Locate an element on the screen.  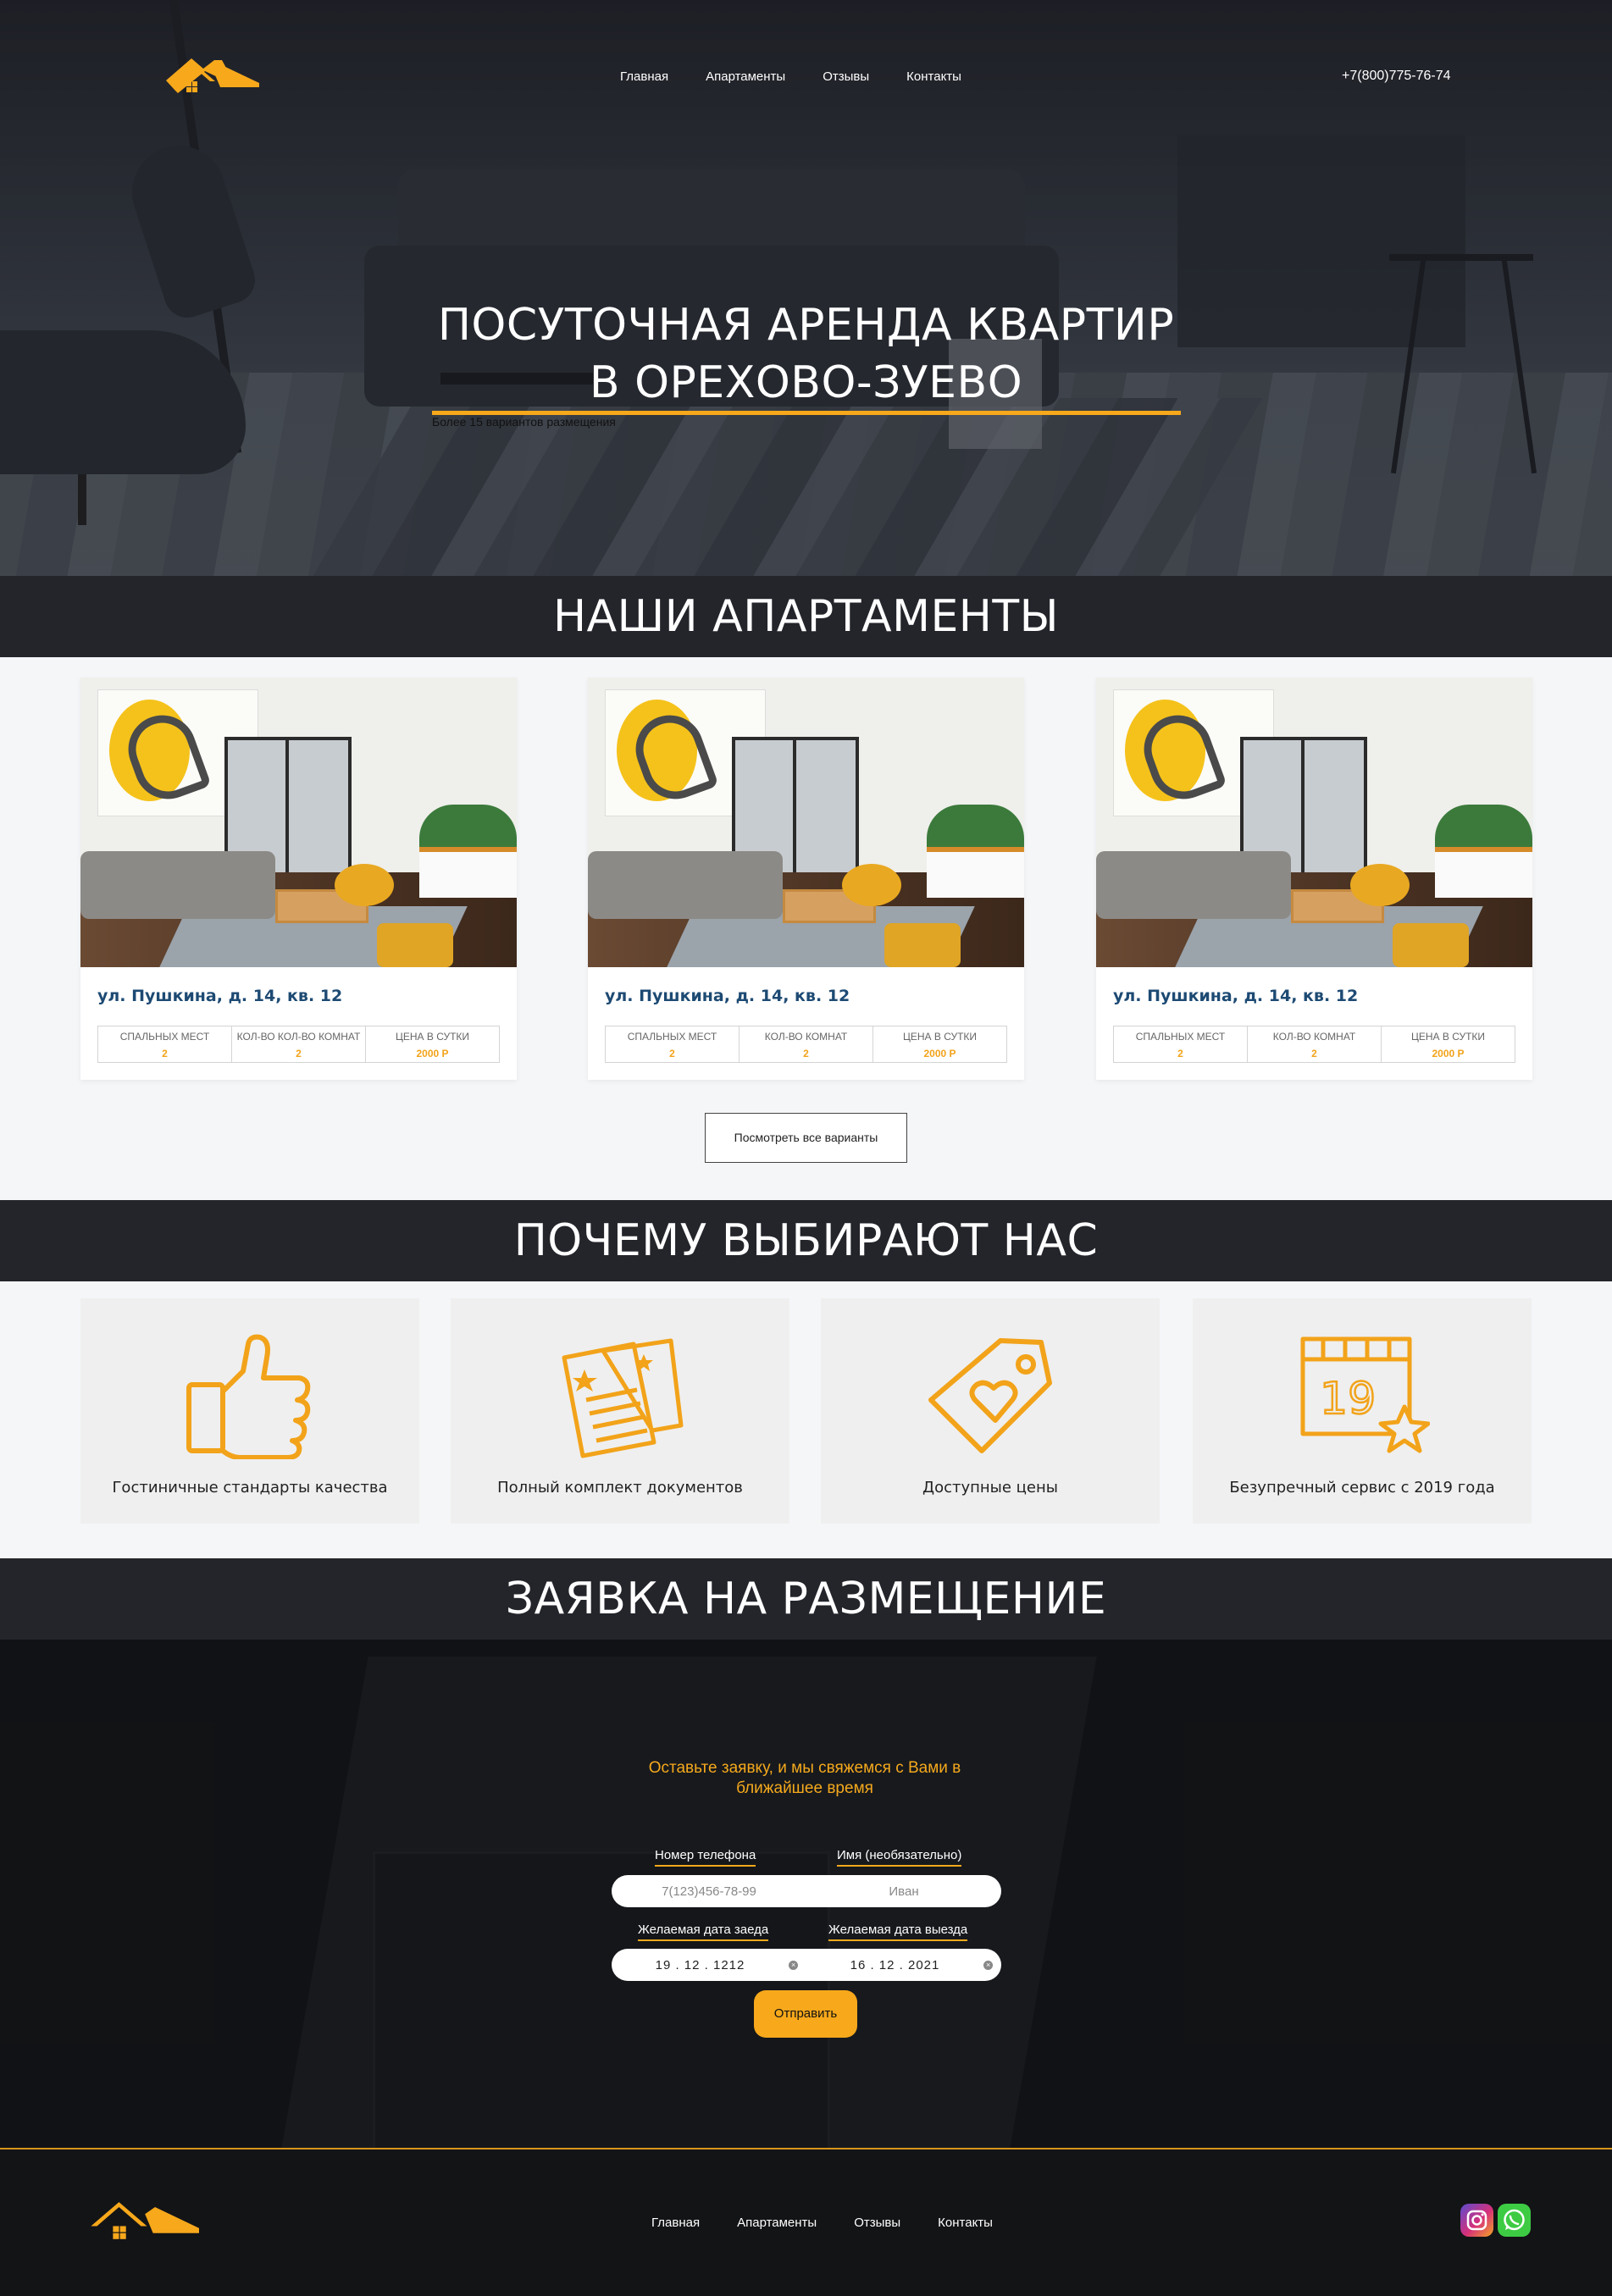
clear-checkout-icon: × is located at coordinates (988, 1965).